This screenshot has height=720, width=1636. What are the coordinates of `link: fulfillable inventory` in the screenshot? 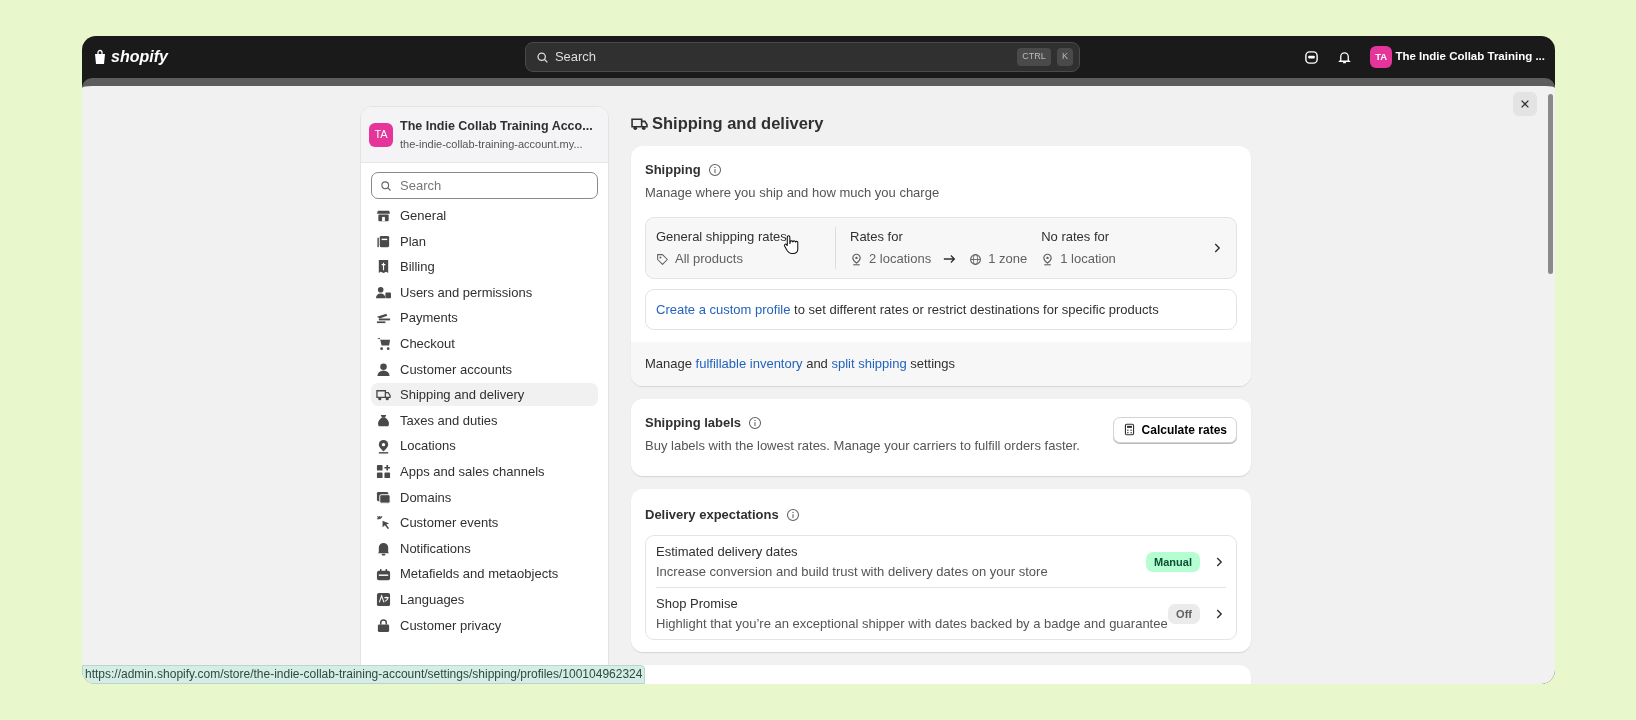 It's located at (749, 364).